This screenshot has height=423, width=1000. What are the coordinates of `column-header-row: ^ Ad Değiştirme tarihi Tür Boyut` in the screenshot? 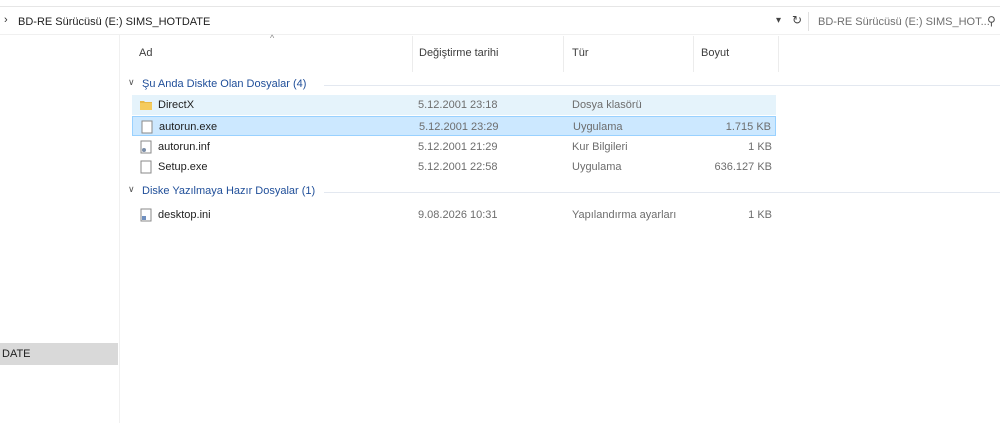 It's located at (560, 52).